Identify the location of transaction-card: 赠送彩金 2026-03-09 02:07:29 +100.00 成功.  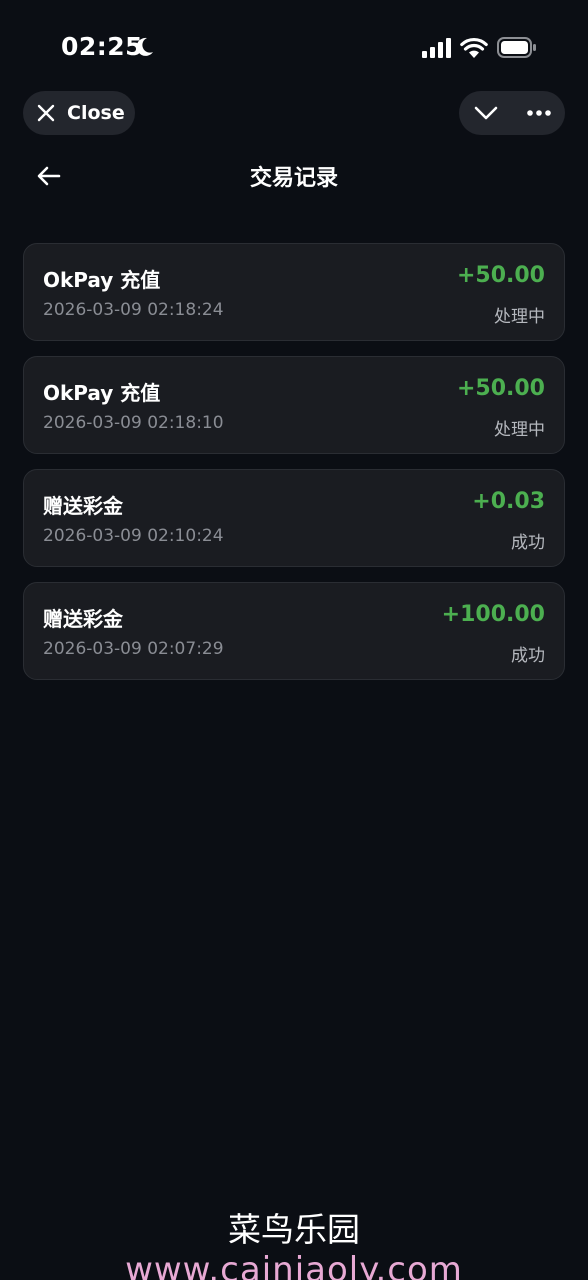
(294, 631).